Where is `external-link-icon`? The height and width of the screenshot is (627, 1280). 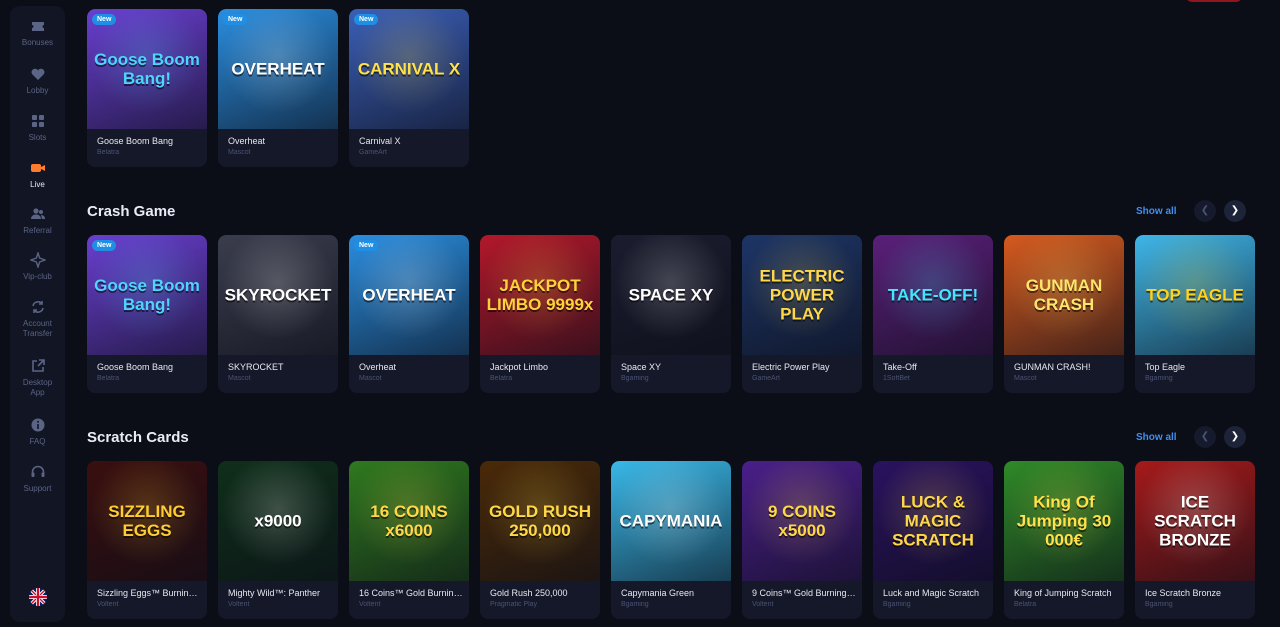 external-link-icon is located at coordinates (38, 365).